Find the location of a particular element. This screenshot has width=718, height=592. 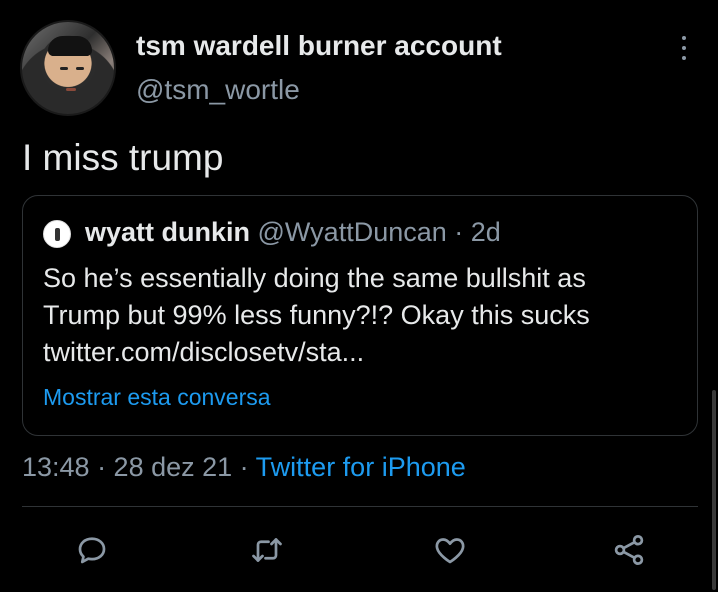

avatar-mouth is located at coordinates (71, 89).